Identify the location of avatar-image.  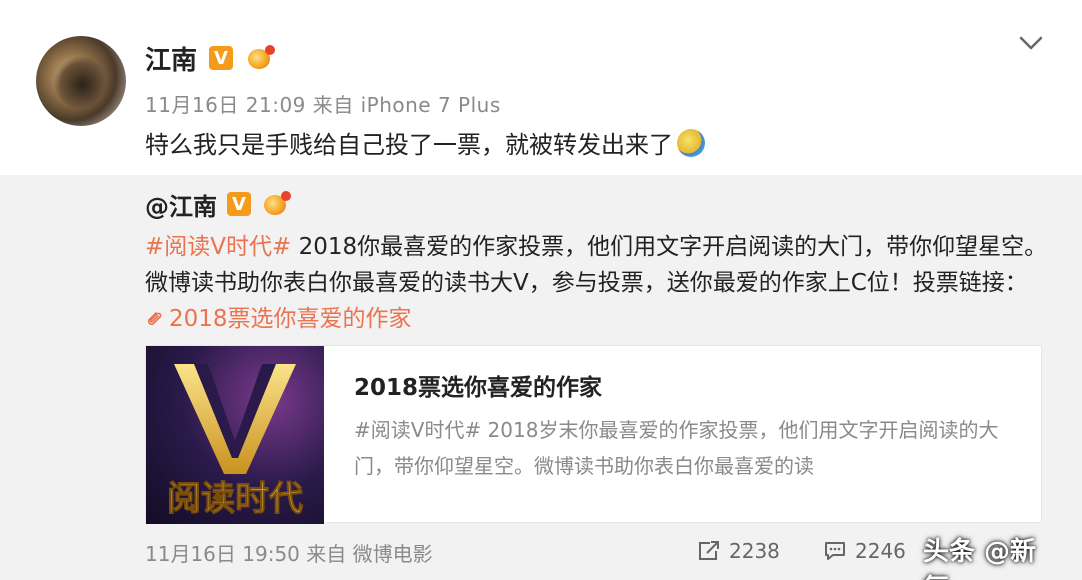
(80, 82).